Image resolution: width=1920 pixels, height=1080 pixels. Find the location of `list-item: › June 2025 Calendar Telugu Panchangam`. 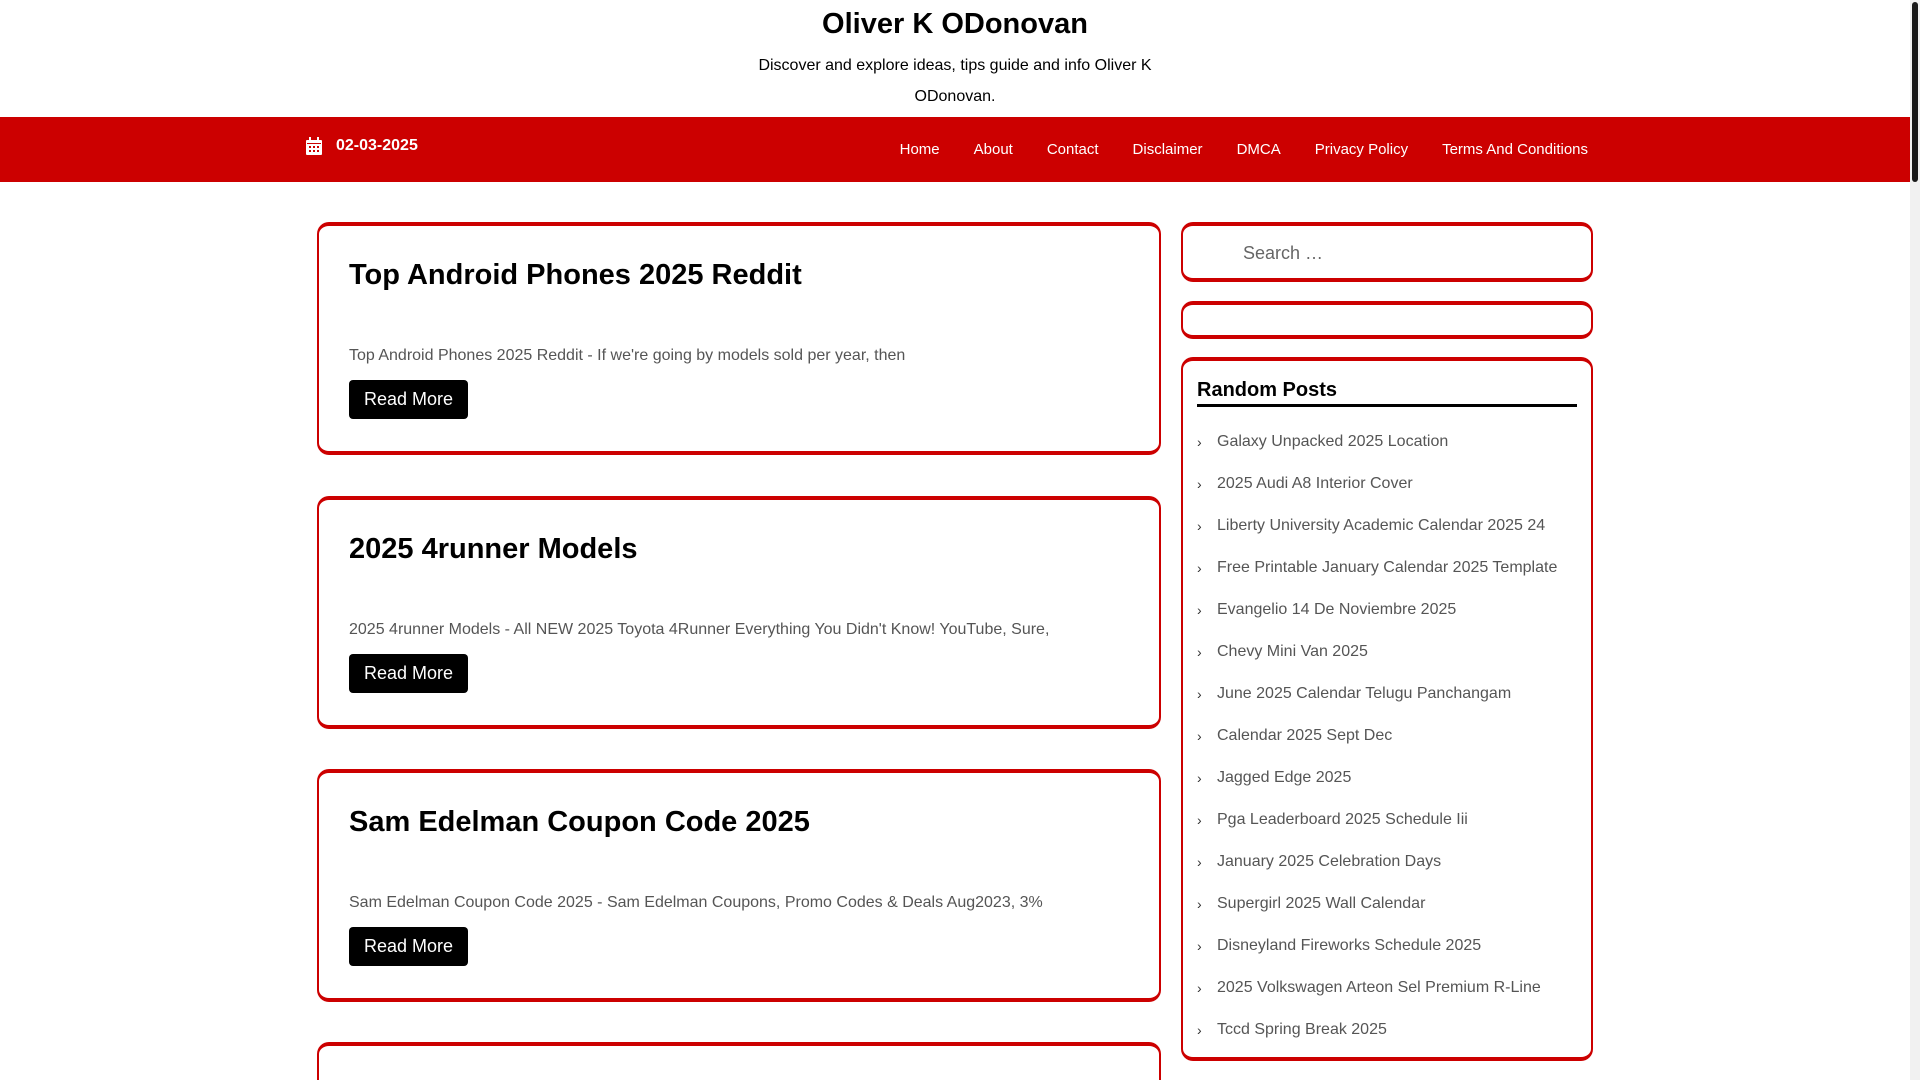

list-item: › June 2025 Calendar Telugu Panchangam is located at coordinates (1387, 694).